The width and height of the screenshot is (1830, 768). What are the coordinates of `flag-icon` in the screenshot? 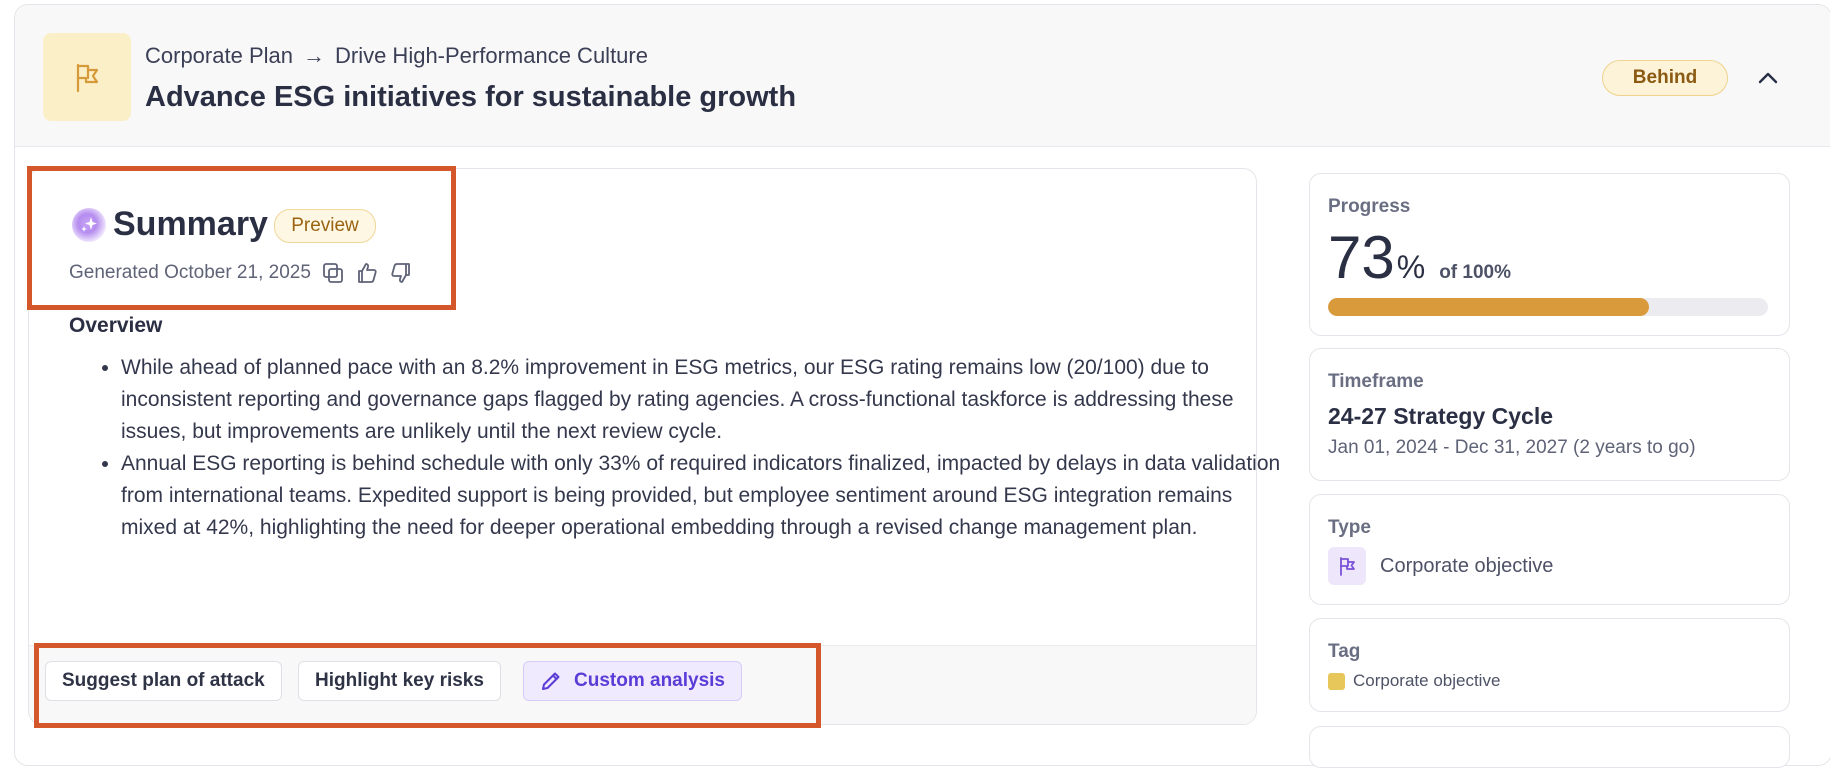 It's located at (1347, 566).